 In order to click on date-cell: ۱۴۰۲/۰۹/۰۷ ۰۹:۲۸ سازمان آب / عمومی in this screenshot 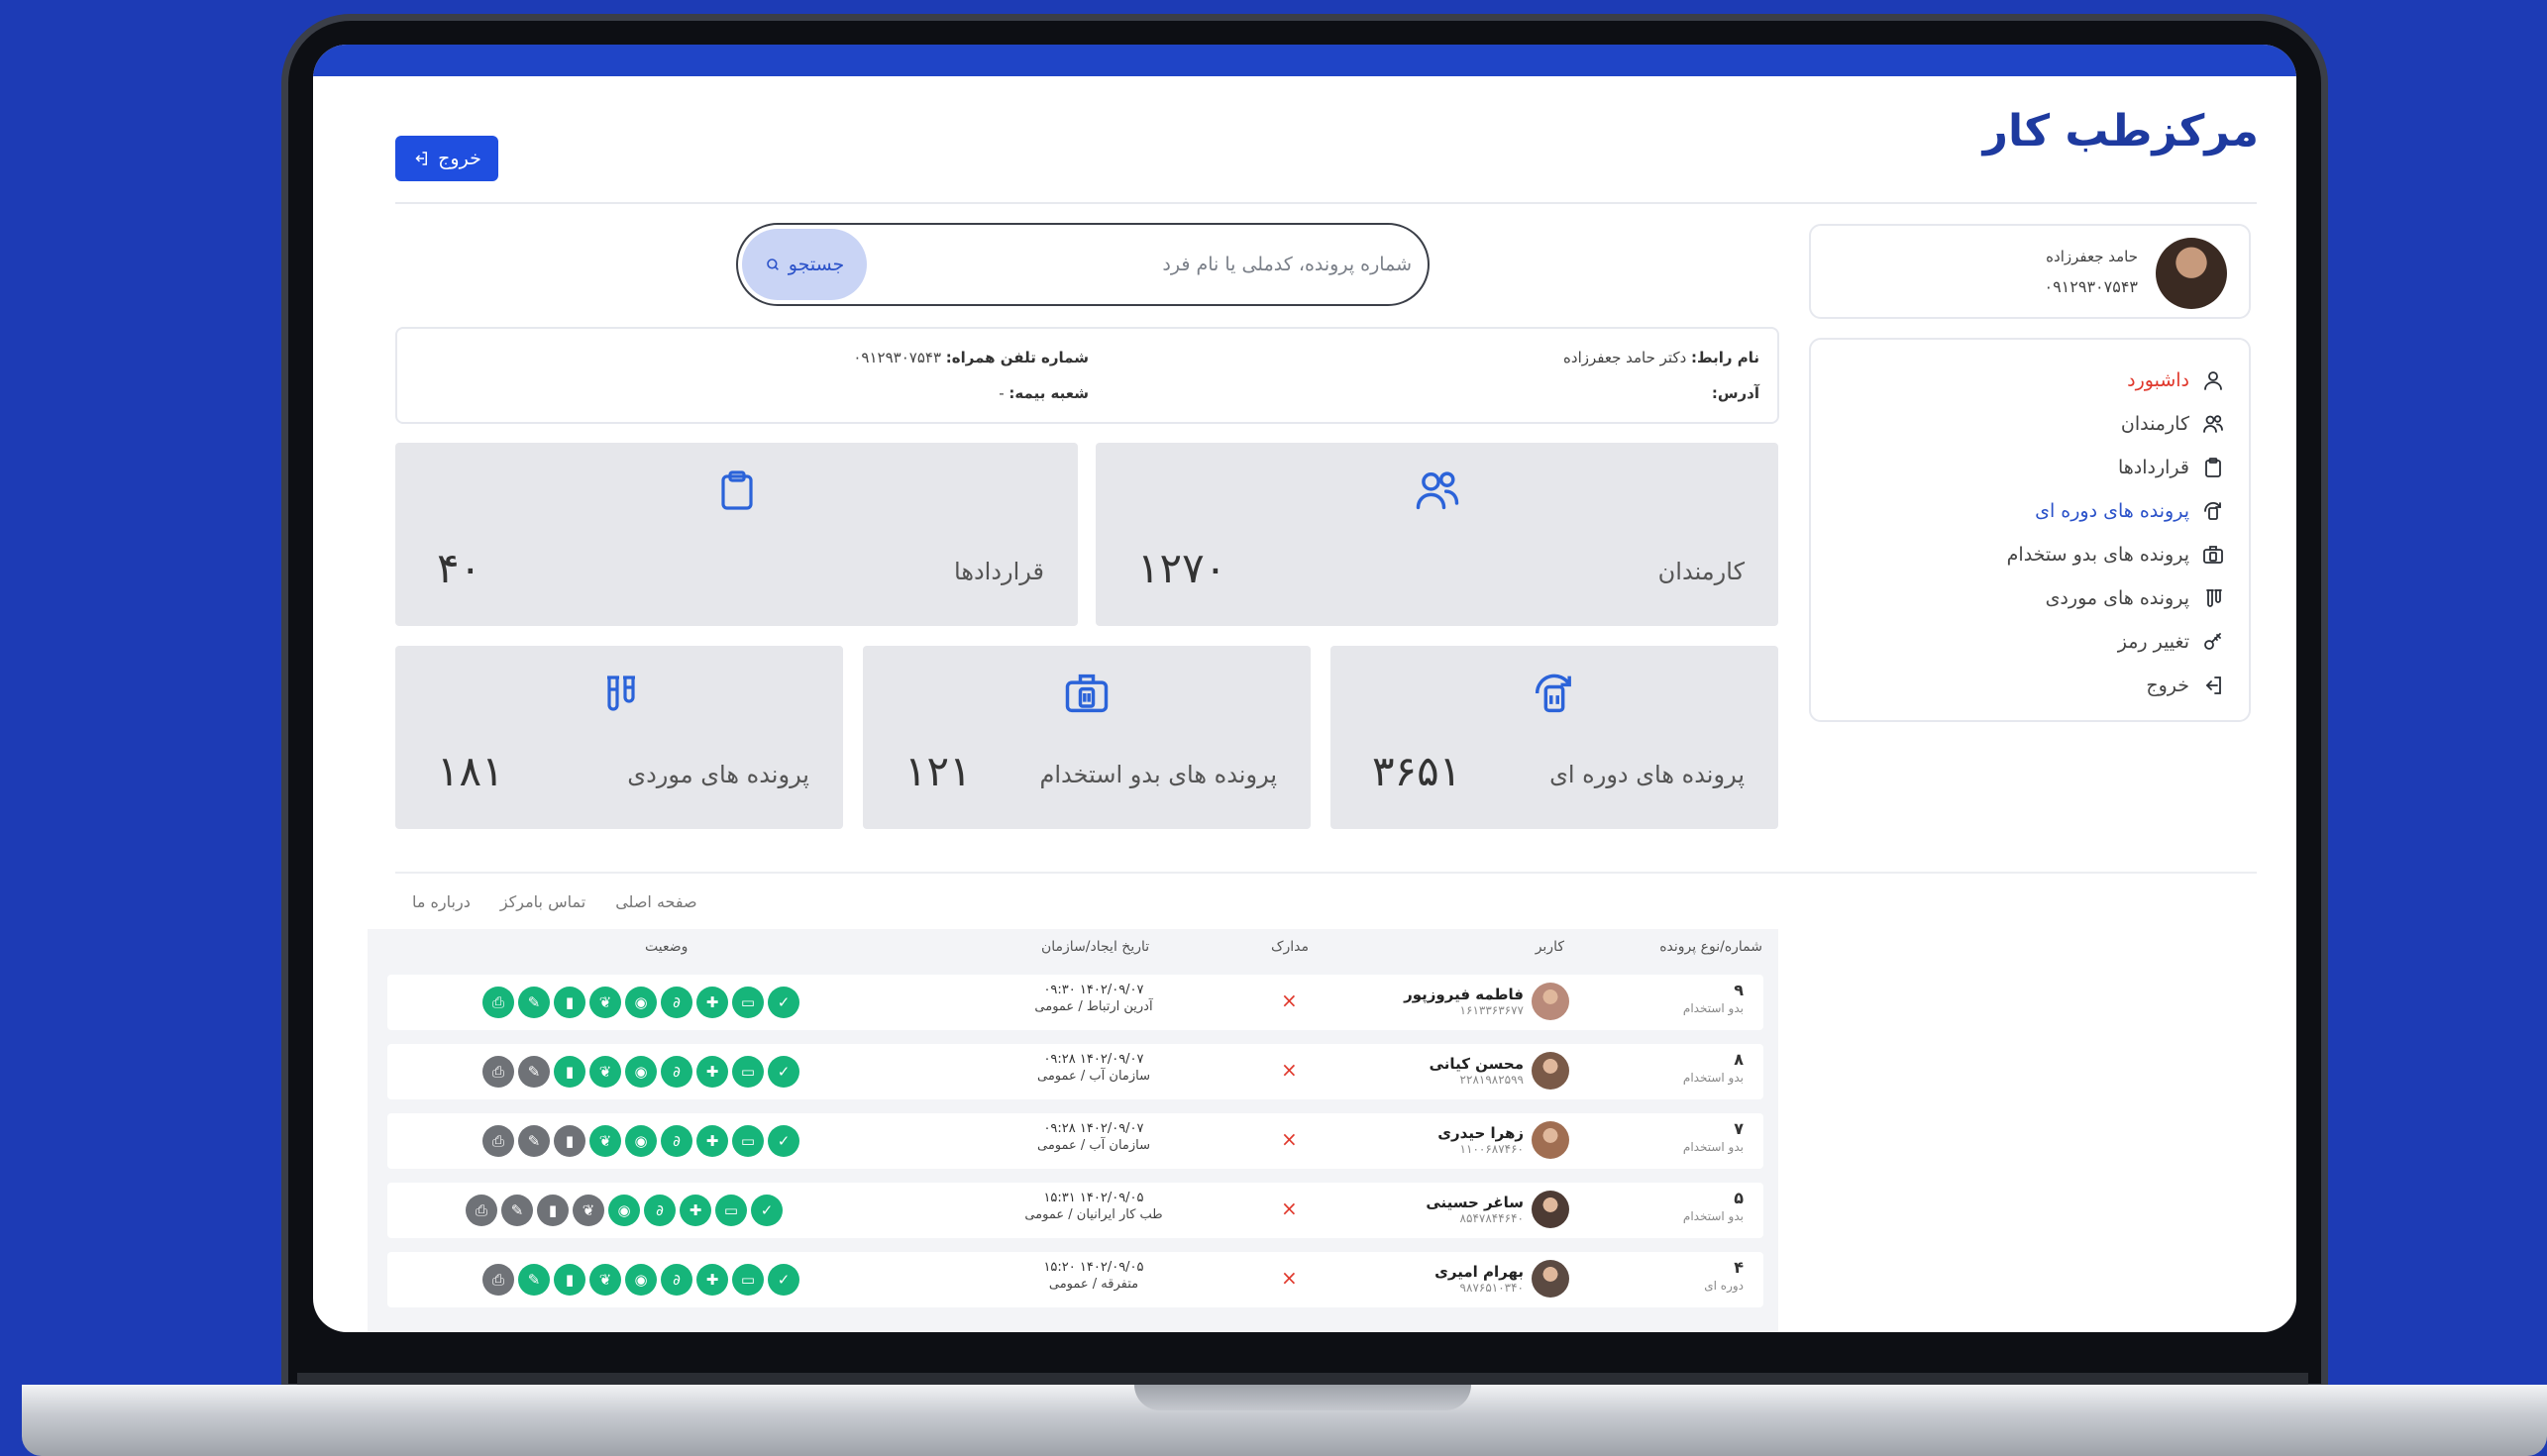, I will do `click(1093, 1068)`.